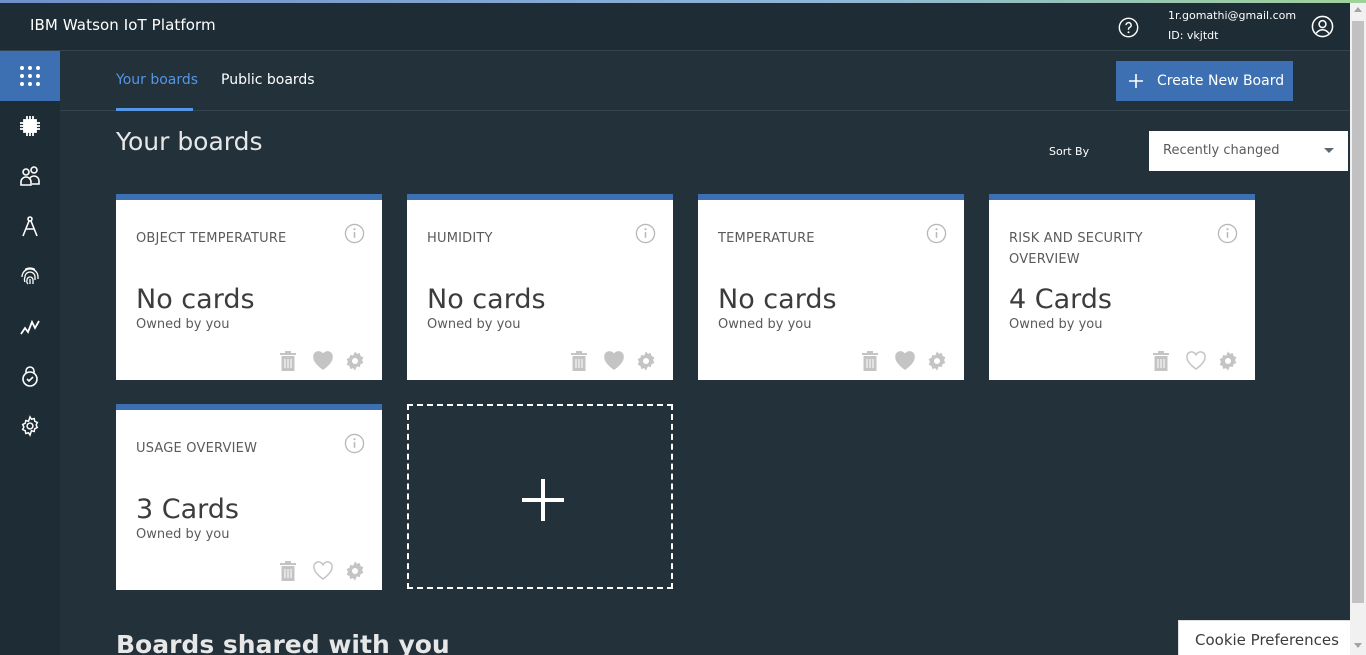  I want to click on user-profile-icon, so click(1322, 26).